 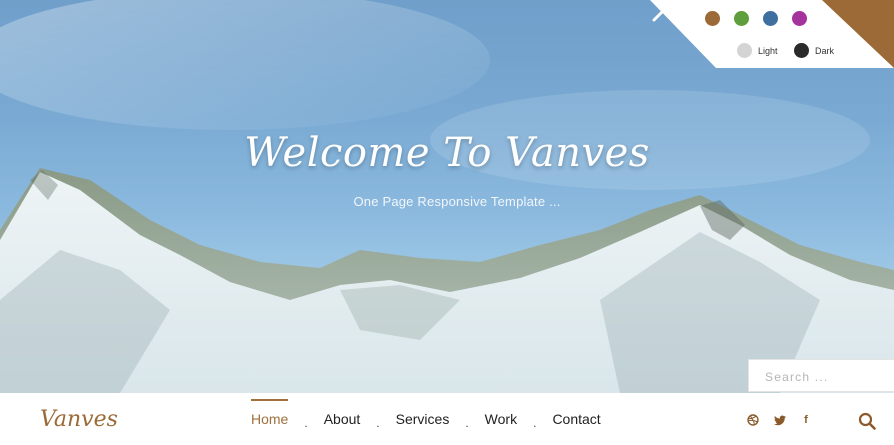 What do you see at coordinates (741, 18) in the screenshot?
I see `color-swatch-green` at bounding box center [741, 18].